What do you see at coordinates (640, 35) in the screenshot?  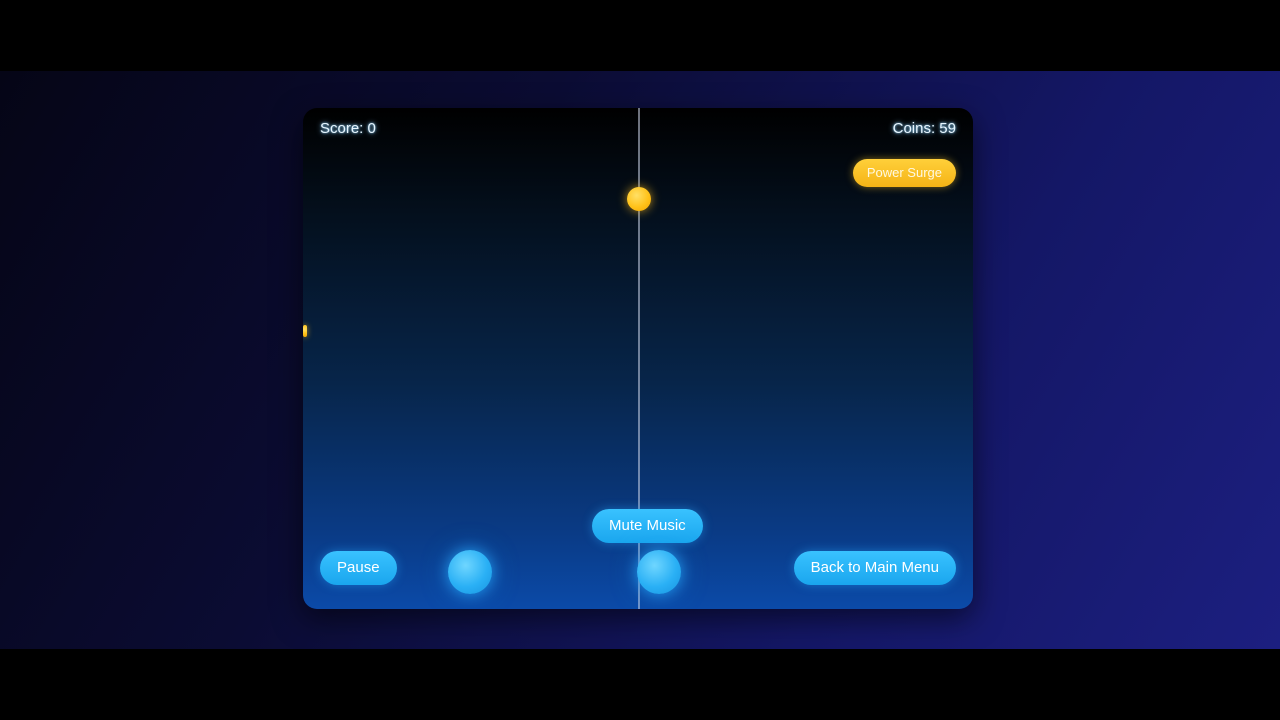 I see `letterbox-top` at bounding box center [640, 35].